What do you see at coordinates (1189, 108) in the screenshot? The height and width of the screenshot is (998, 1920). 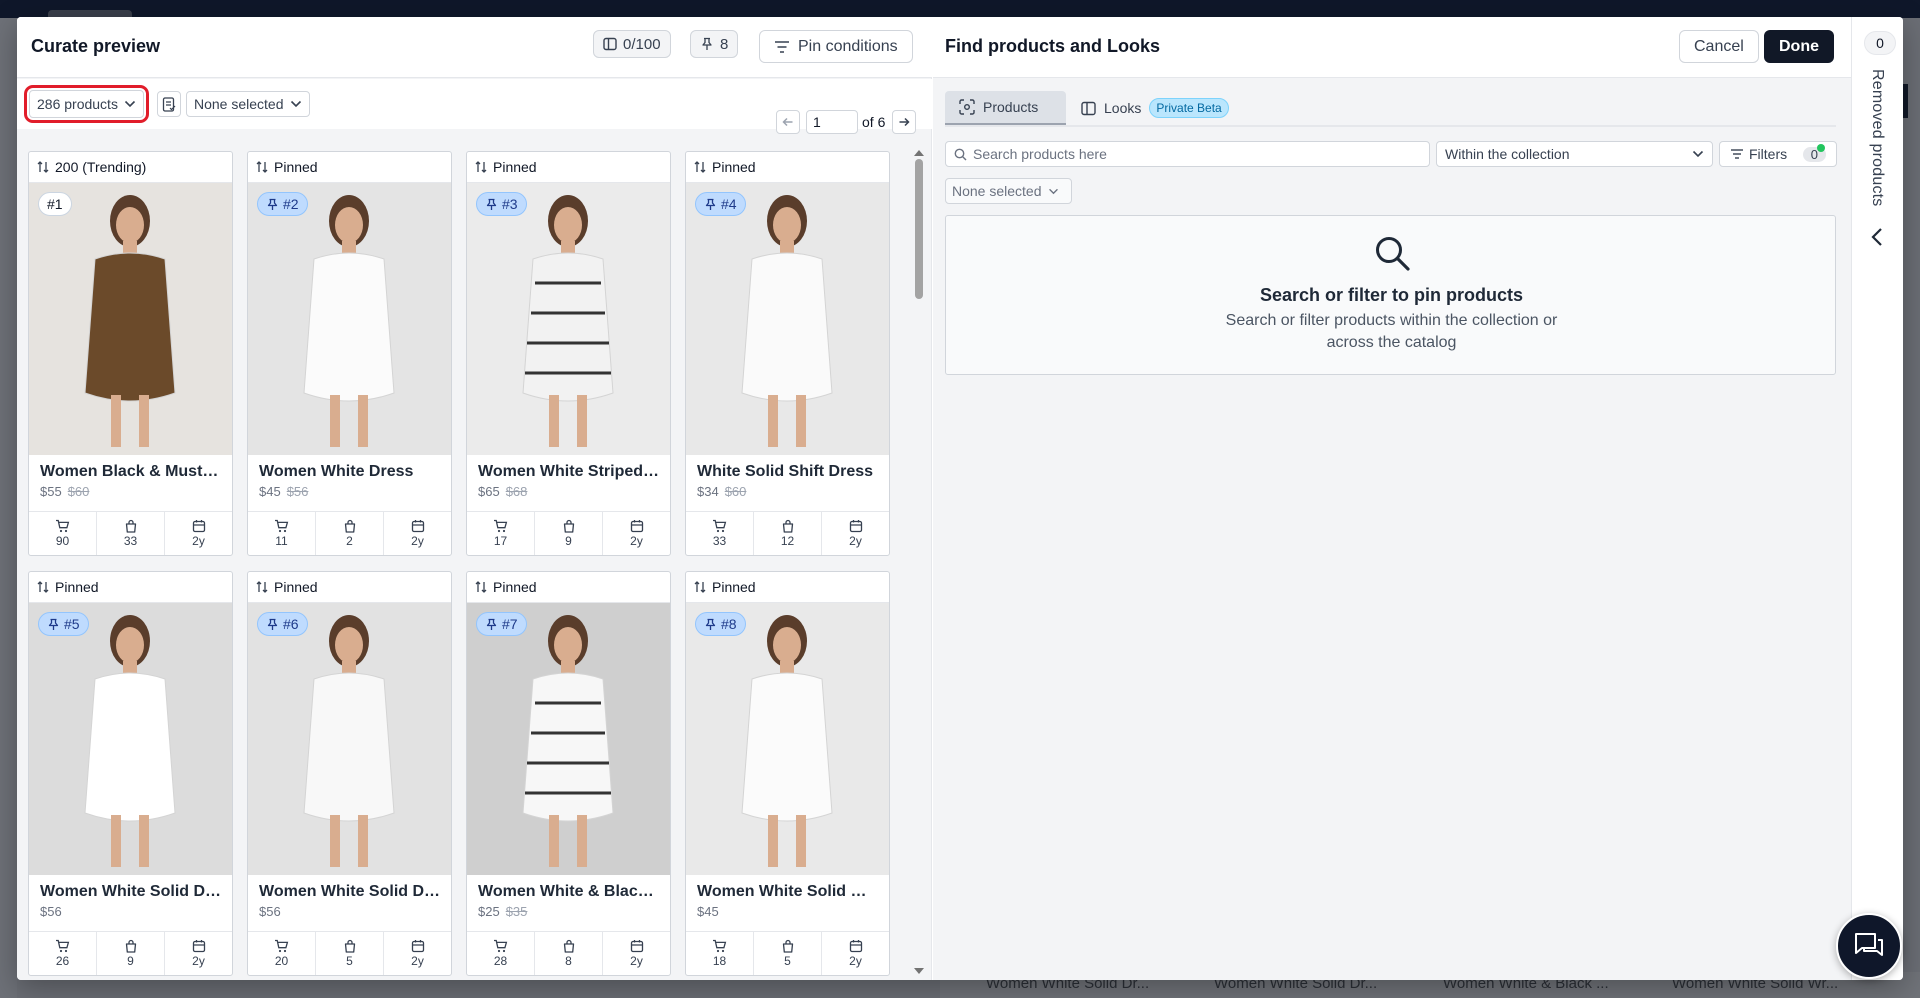 I see `private-beta-badge: Private Beta` at bounding box center [1189, 108].